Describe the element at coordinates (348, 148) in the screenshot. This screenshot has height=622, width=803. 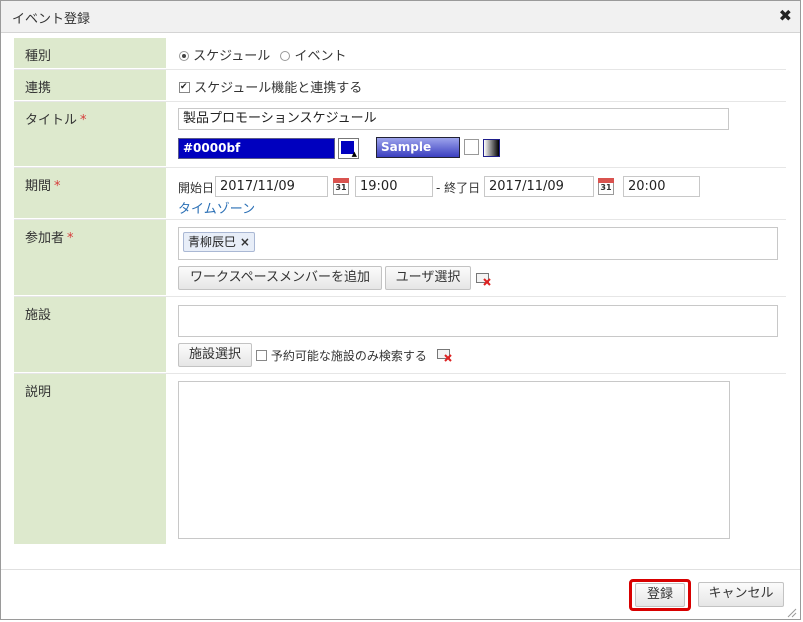
I see `color-picker-button: ▲` at that location.